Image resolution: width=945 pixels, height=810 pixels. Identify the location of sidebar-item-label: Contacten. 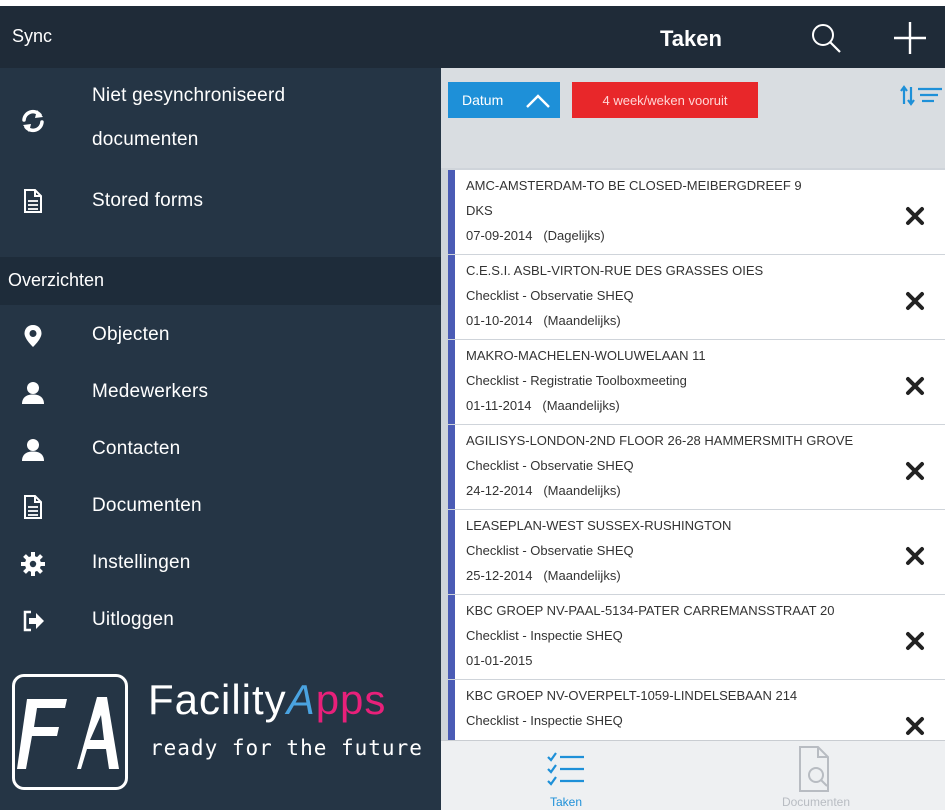
(136, 448).